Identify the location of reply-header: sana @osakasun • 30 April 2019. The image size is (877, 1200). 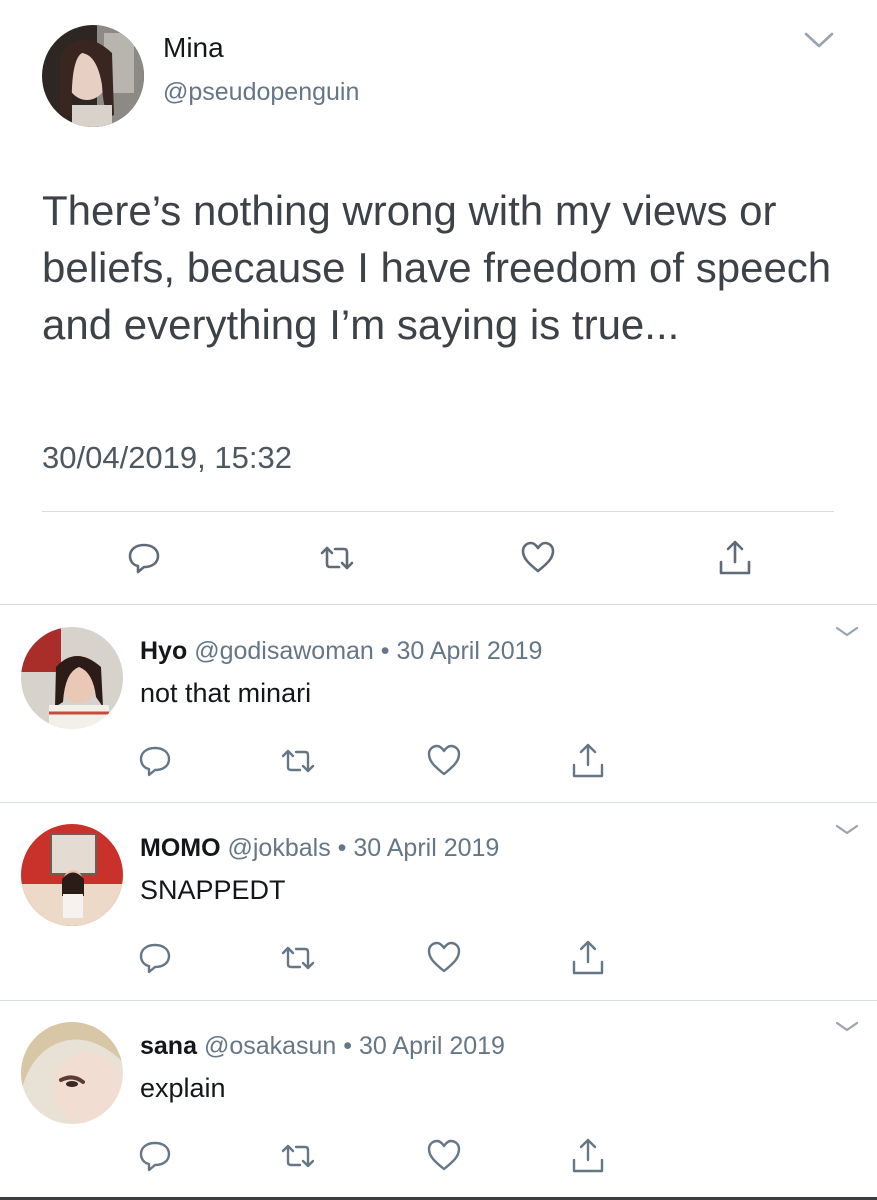
(322, 1046).